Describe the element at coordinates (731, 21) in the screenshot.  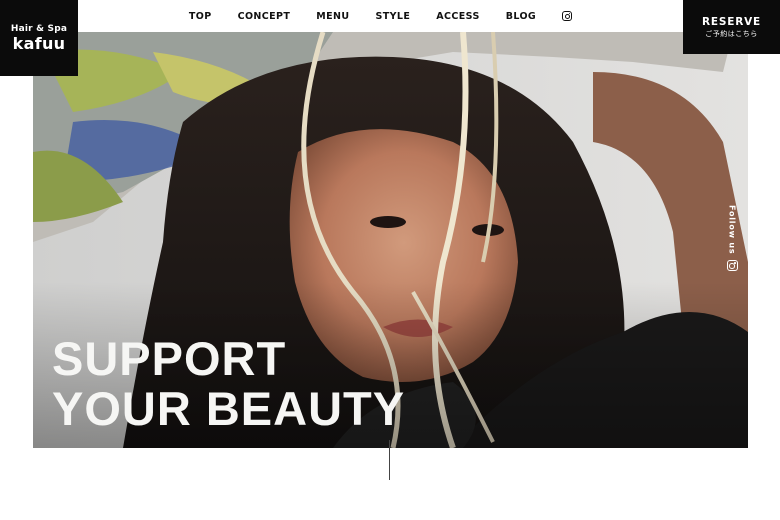
I see `reserve-label: RESERVE` at that location.